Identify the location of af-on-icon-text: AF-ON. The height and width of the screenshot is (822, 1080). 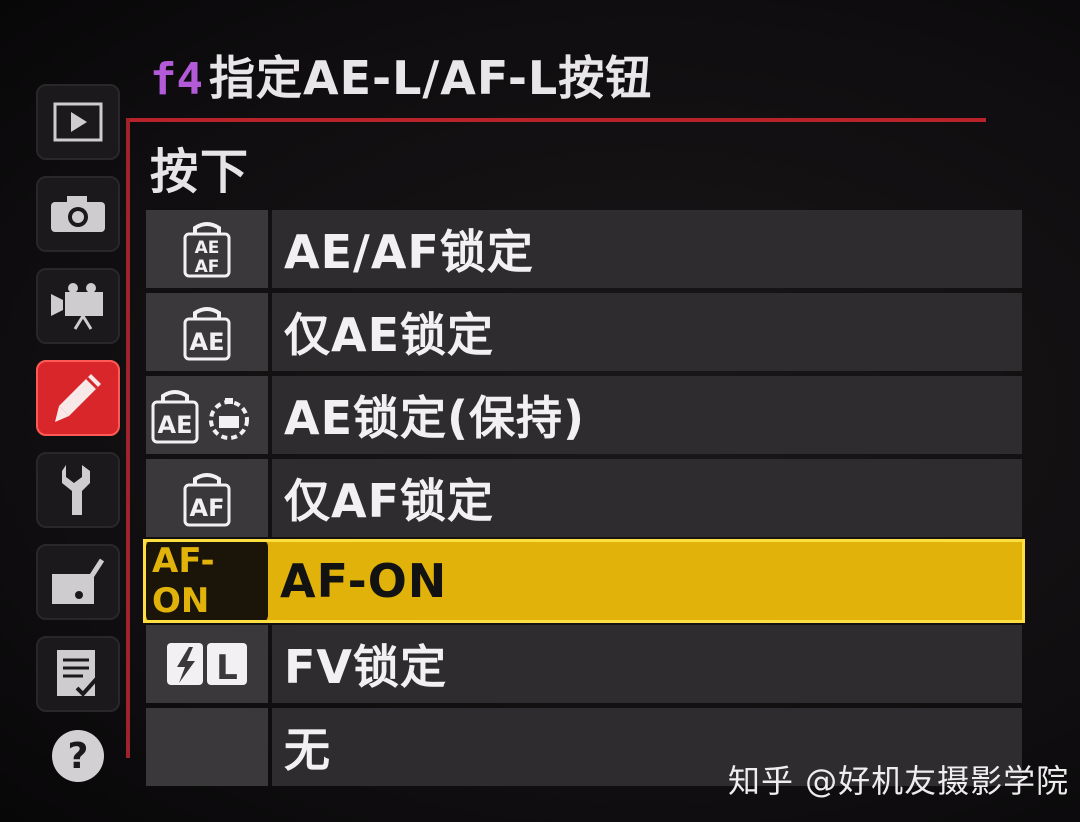
(183, 581).